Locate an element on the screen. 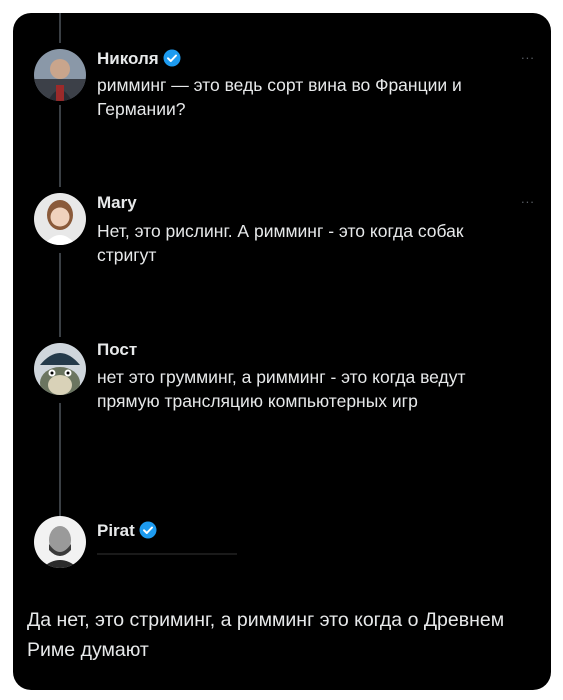  avatar-pirat is located at coordinates (60, 542).